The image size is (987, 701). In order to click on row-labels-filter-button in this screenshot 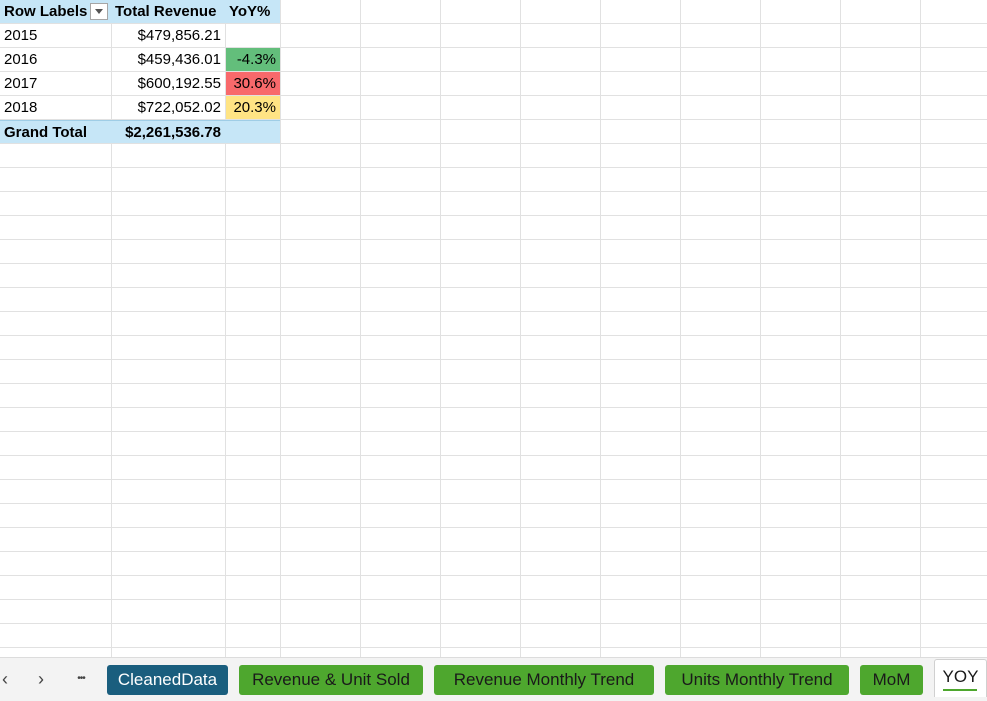, I will do `click(99, 11)`.